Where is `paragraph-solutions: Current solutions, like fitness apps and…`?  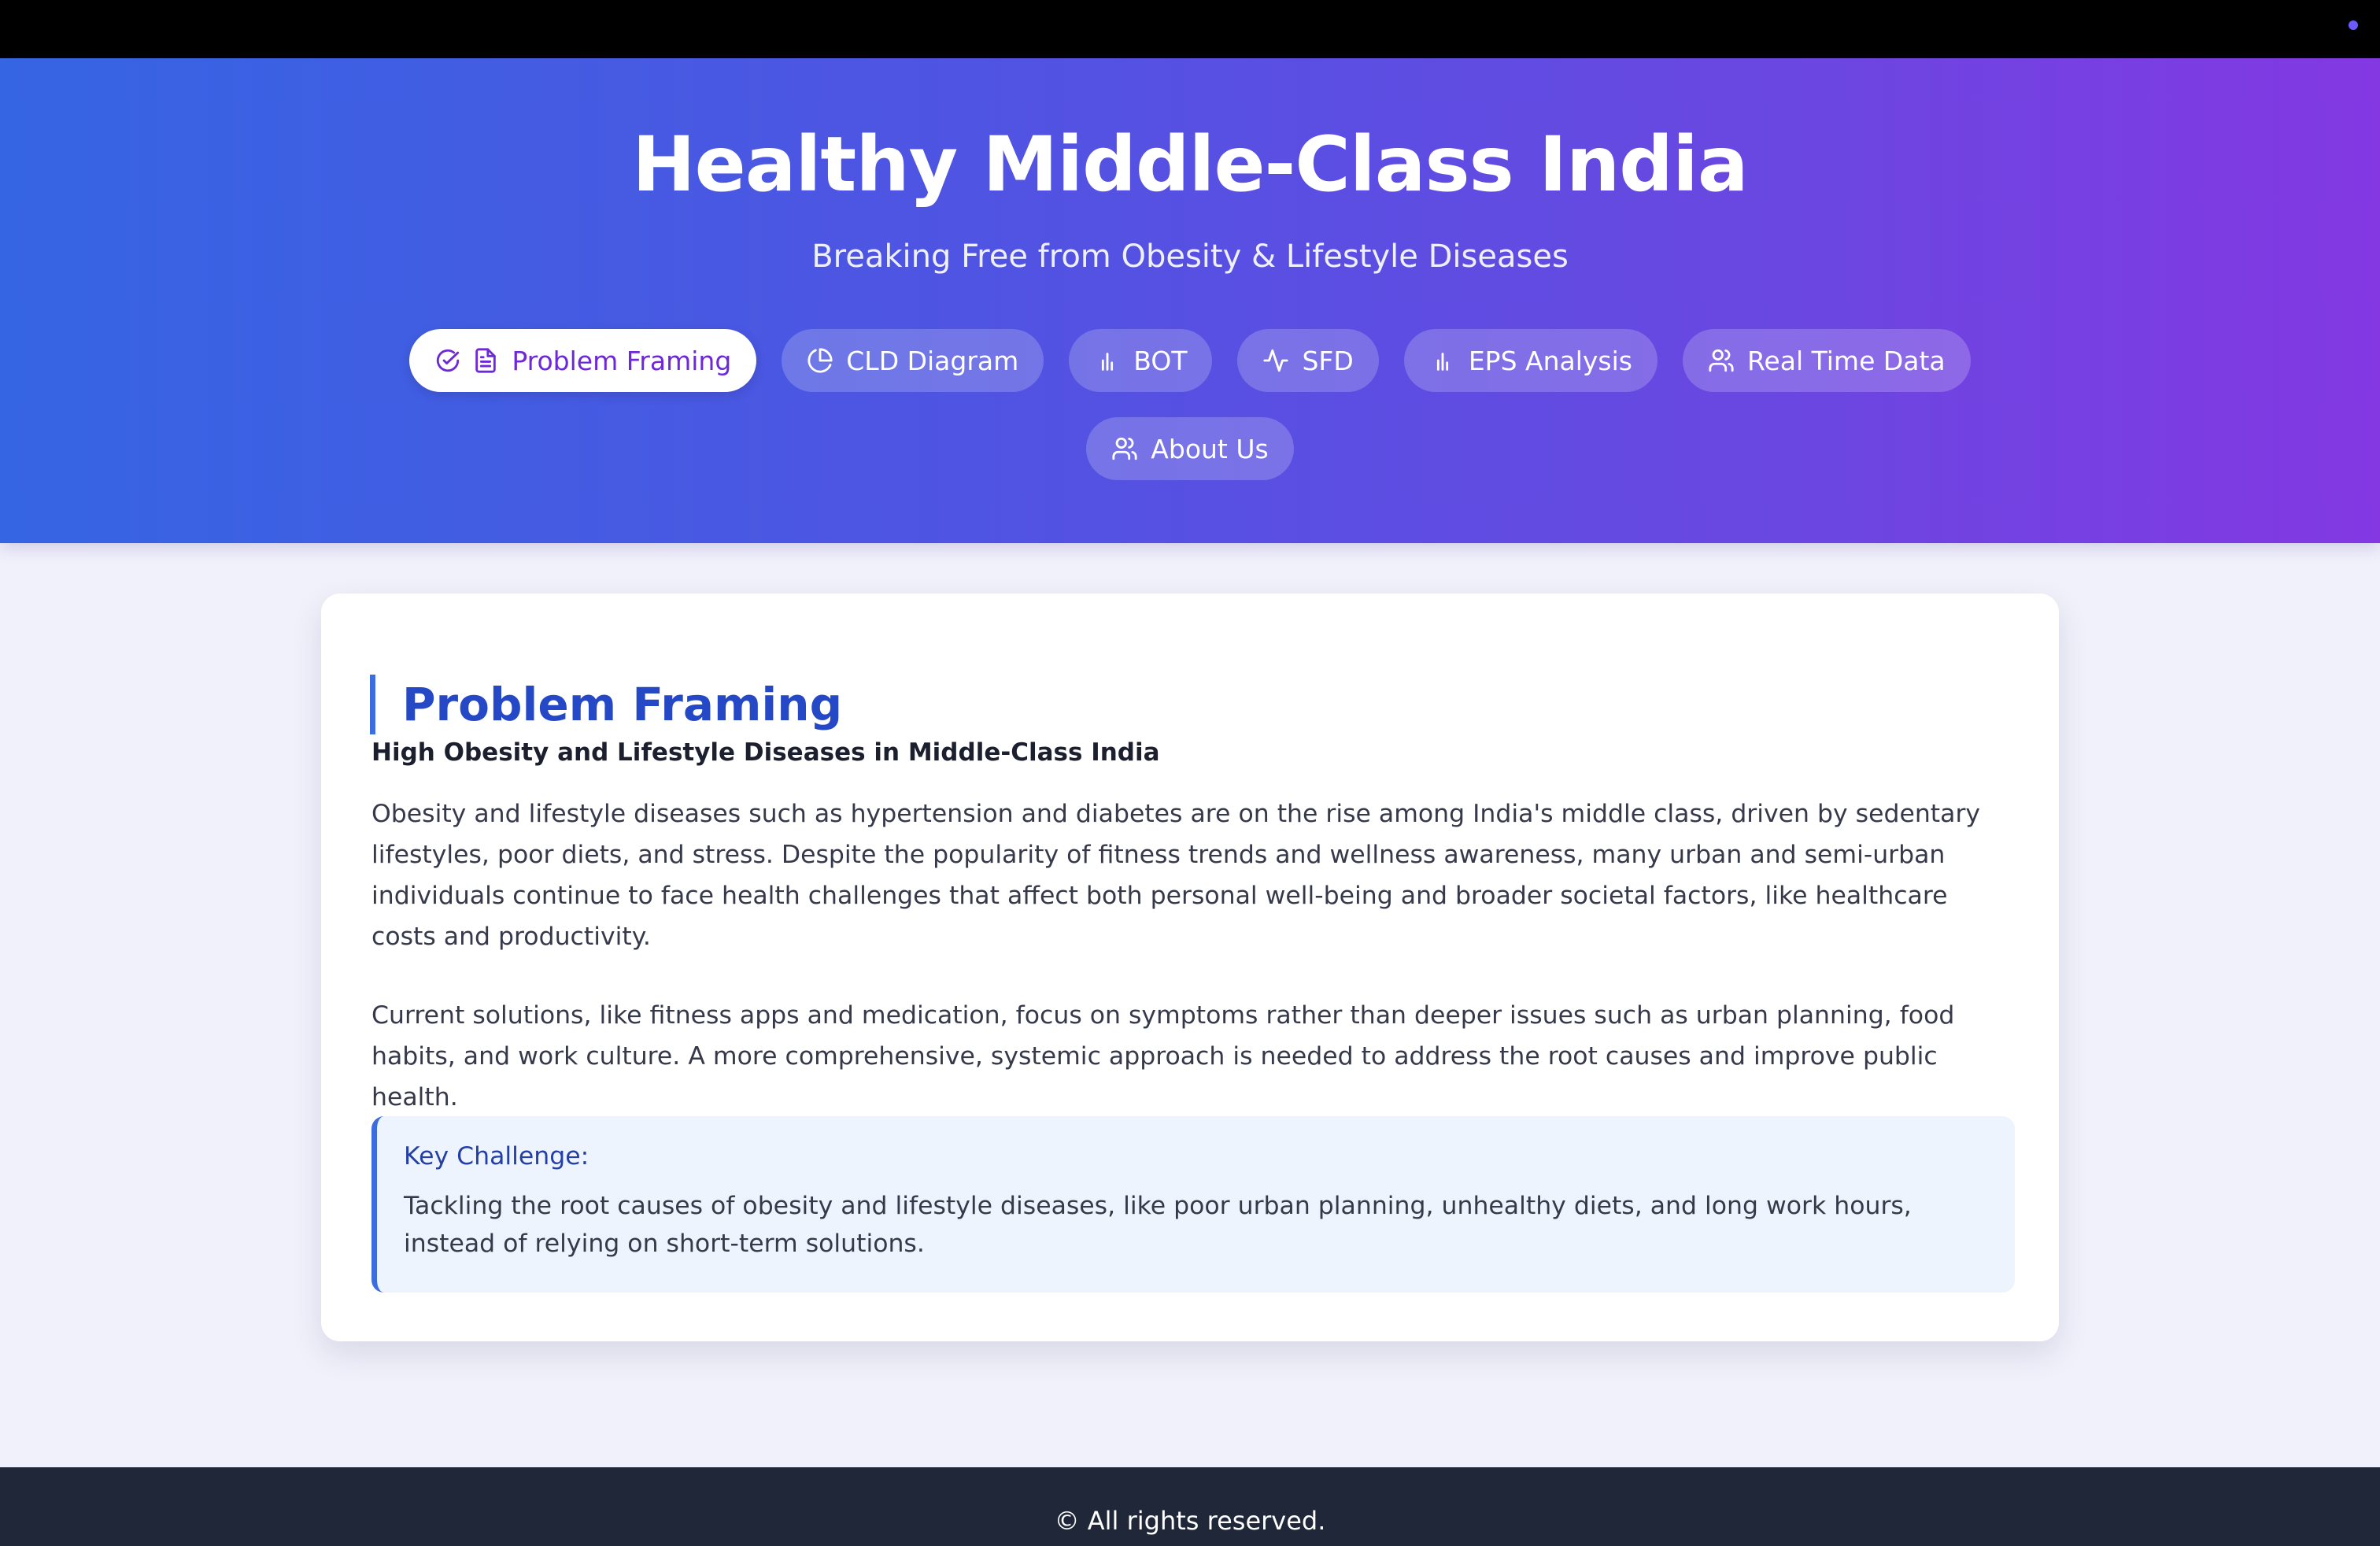 paragraph-solutions: Current solutions, like fitness apps and… is located at coordinates (1163, 1056).